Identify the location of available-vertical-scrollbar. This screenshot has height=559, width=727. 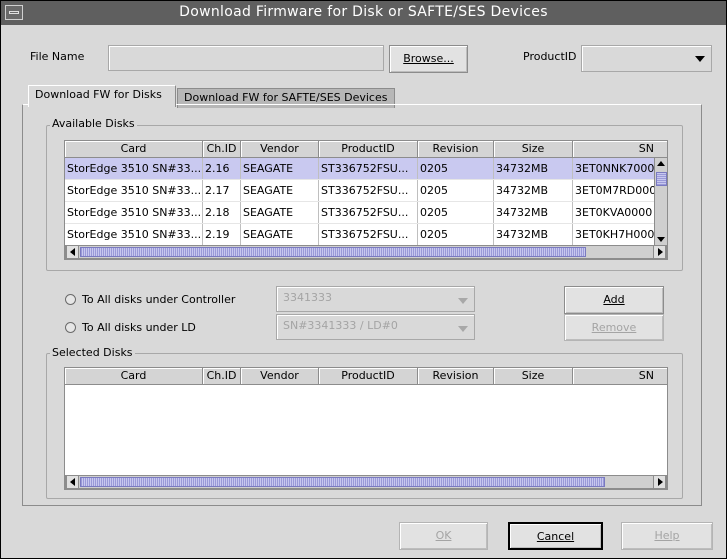
(660, 201).